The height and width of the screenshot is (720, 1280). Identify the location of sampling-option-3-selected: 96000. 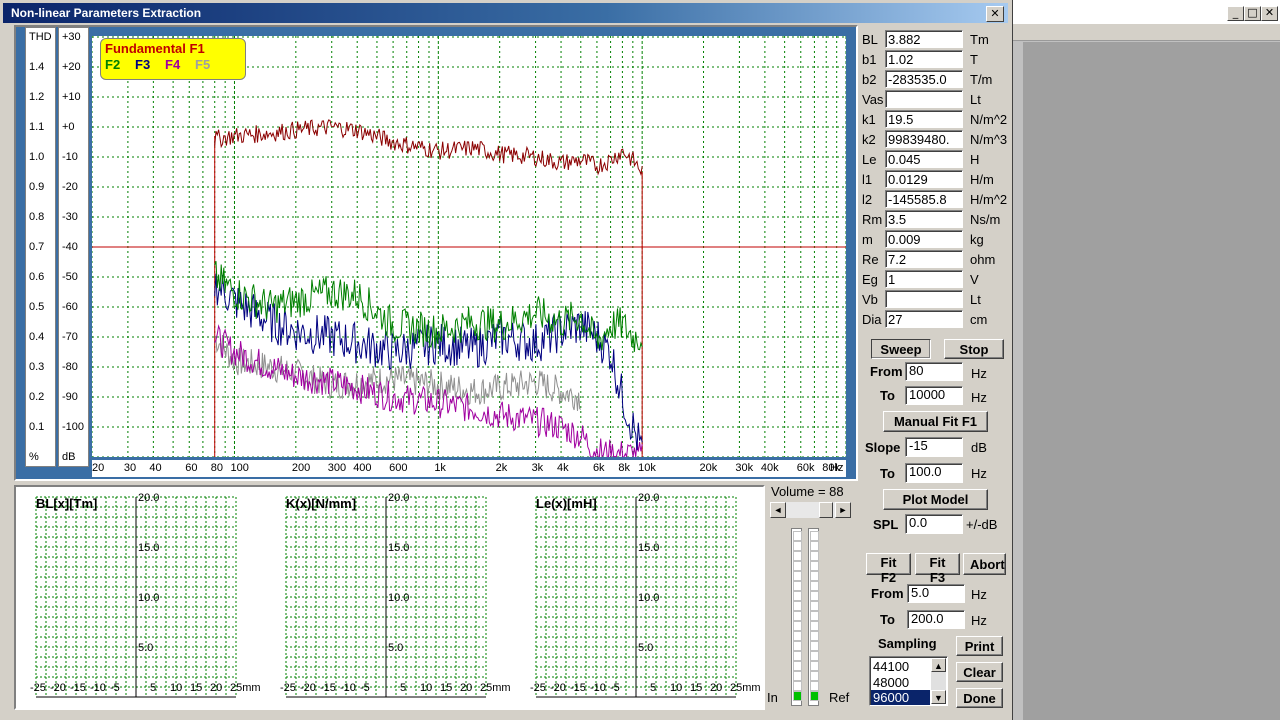
(900, 697).